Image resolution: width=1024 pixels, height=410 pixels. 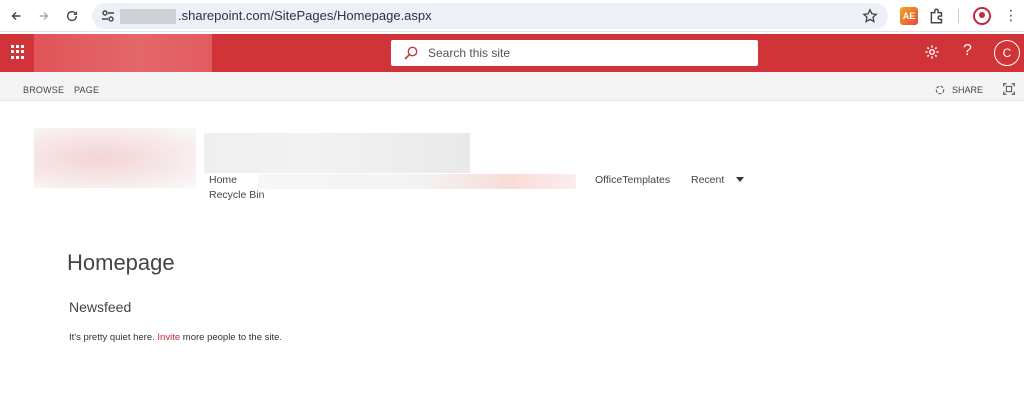 I want to click on topnav-redacted, so click(x=417, y=181).